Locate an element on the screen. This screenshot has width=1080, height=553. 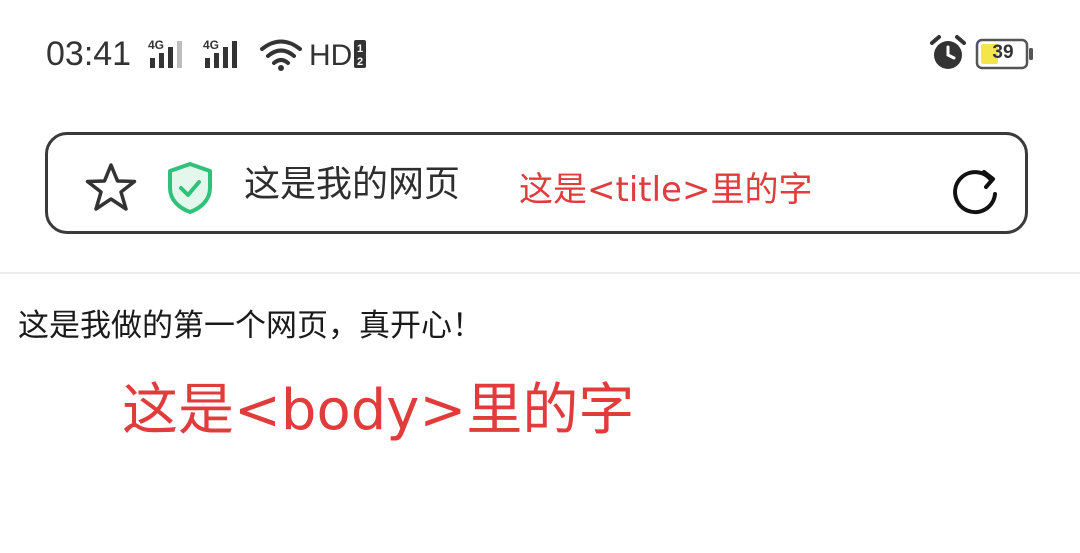
alarm-icon is located at coordinates (948, 52).